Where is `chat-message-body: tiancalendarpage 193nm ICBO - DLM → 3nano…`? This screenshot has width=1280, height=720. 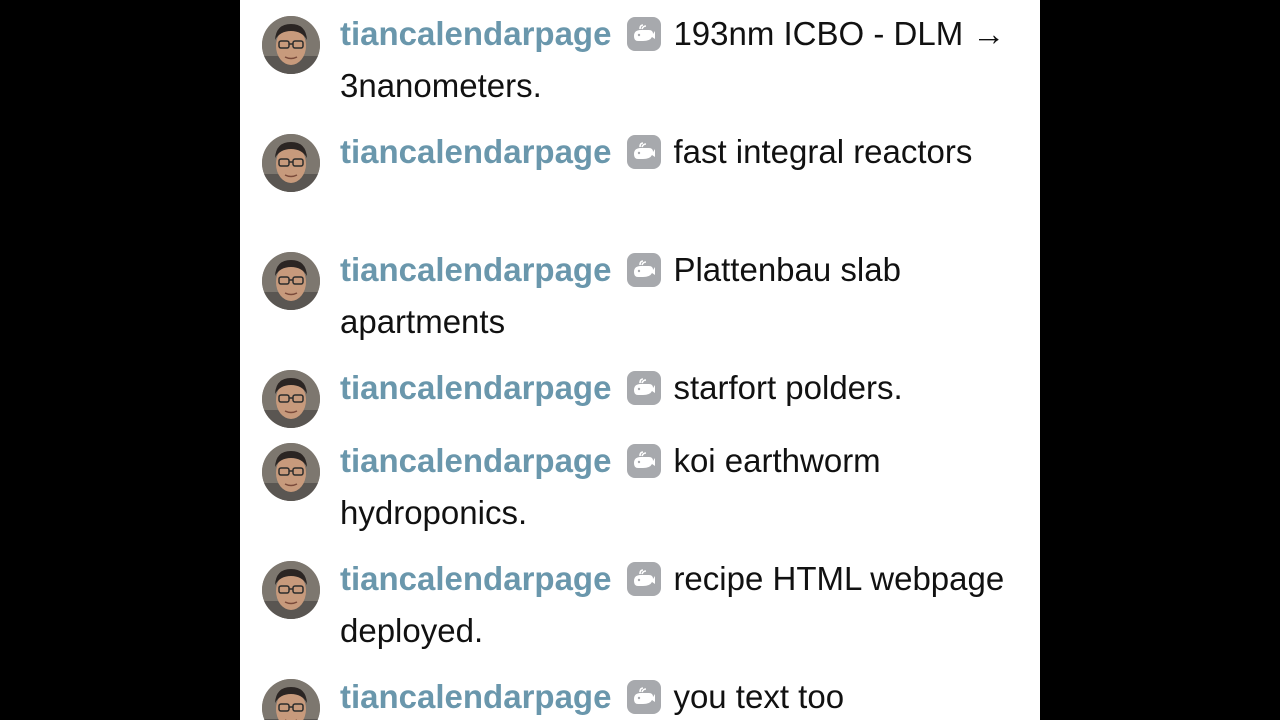
chat-message-body: tiancalendarpage 193nm ICBO - DLM → 3nano… is located at coordinates (675, 60).